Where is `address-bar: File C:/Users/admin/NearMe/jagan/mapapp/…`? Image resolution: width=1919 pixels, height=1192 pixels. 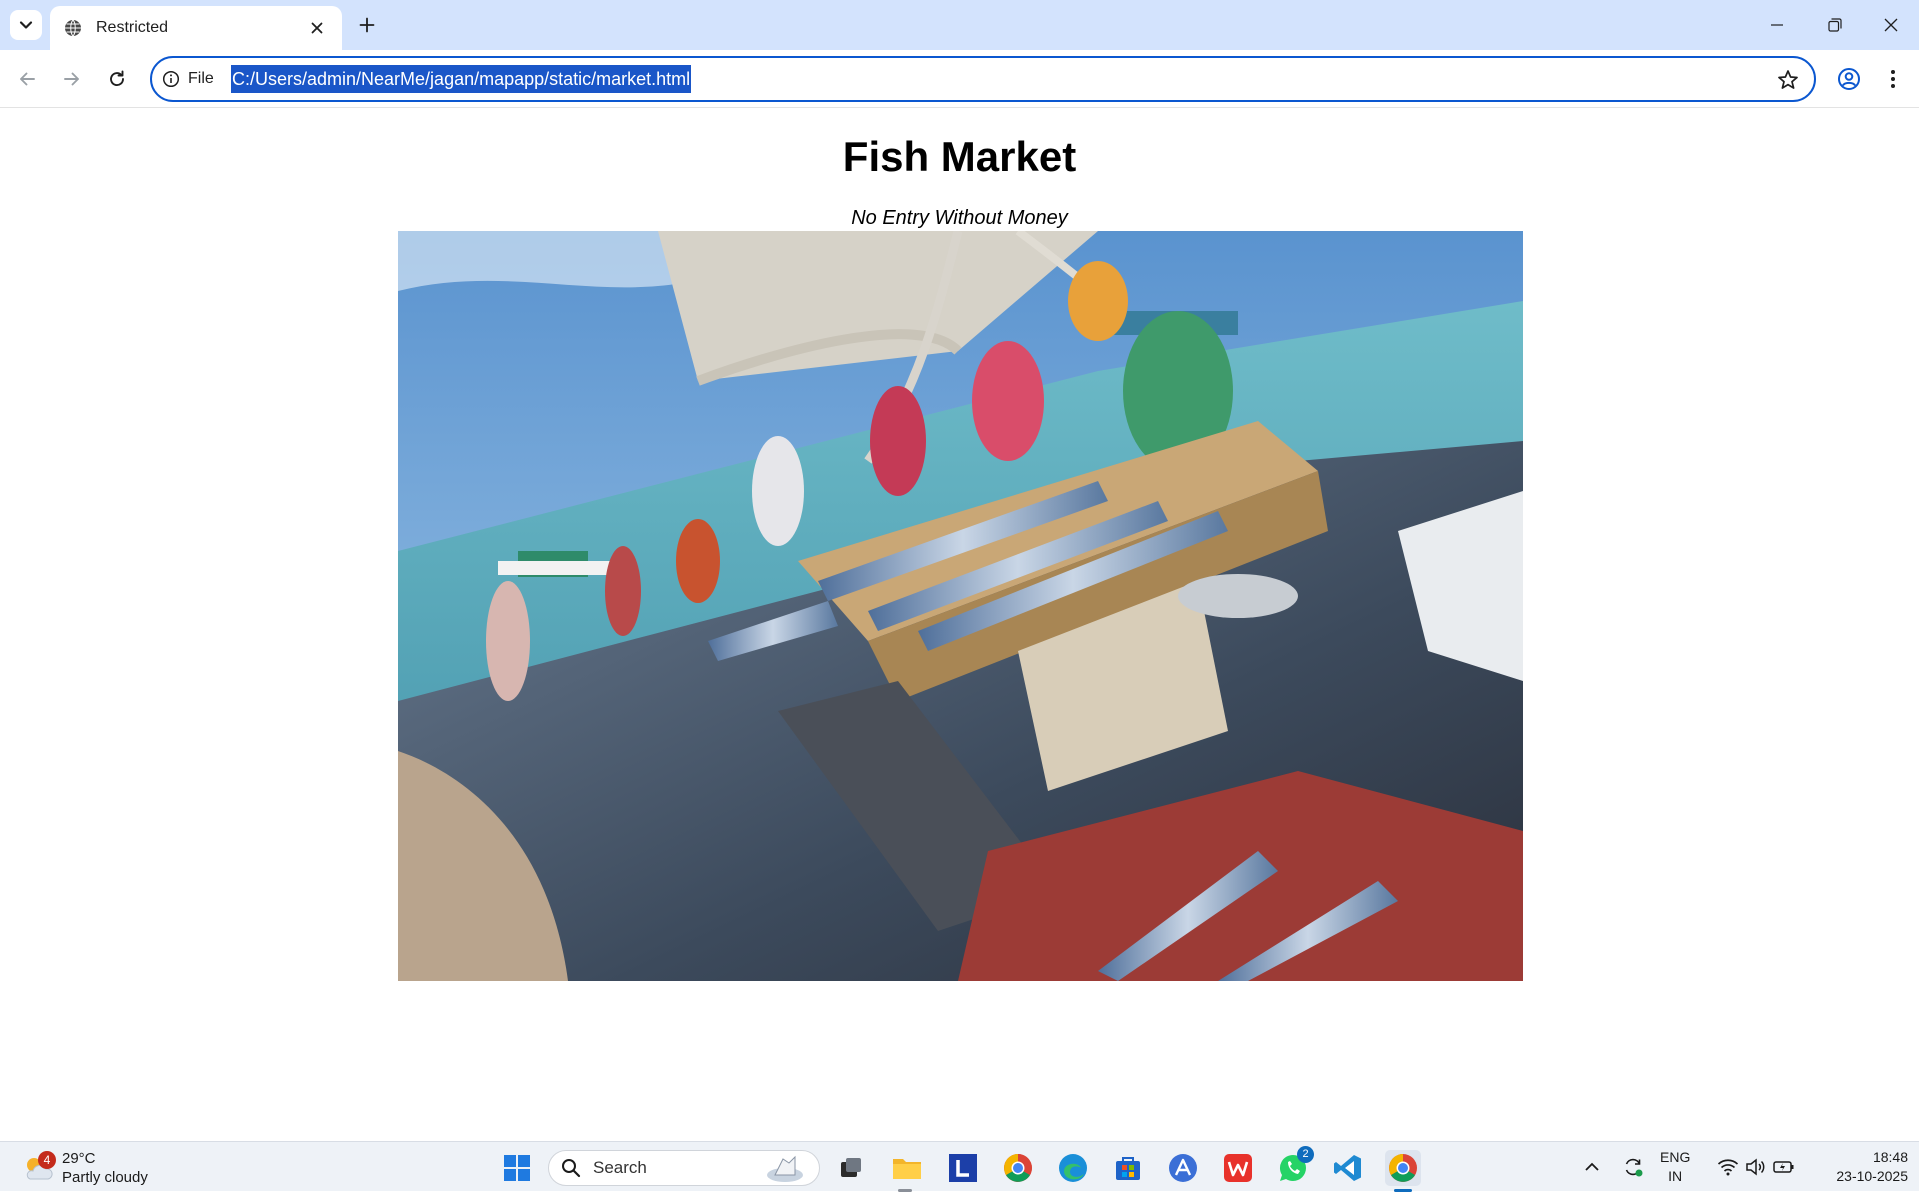
address-bar: File C:/Users/admin/NearMe/jagan/mapapp/… is located at coordinates (983, 79).